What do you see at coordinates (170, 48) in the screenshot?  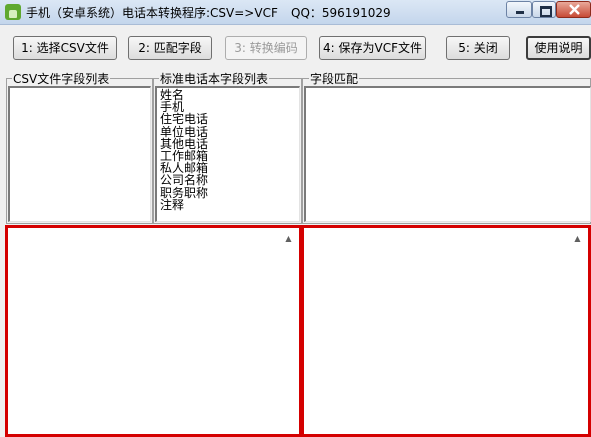 I see `match-fields-button: 2: 匹配字段` at bounding box center [170, 48].